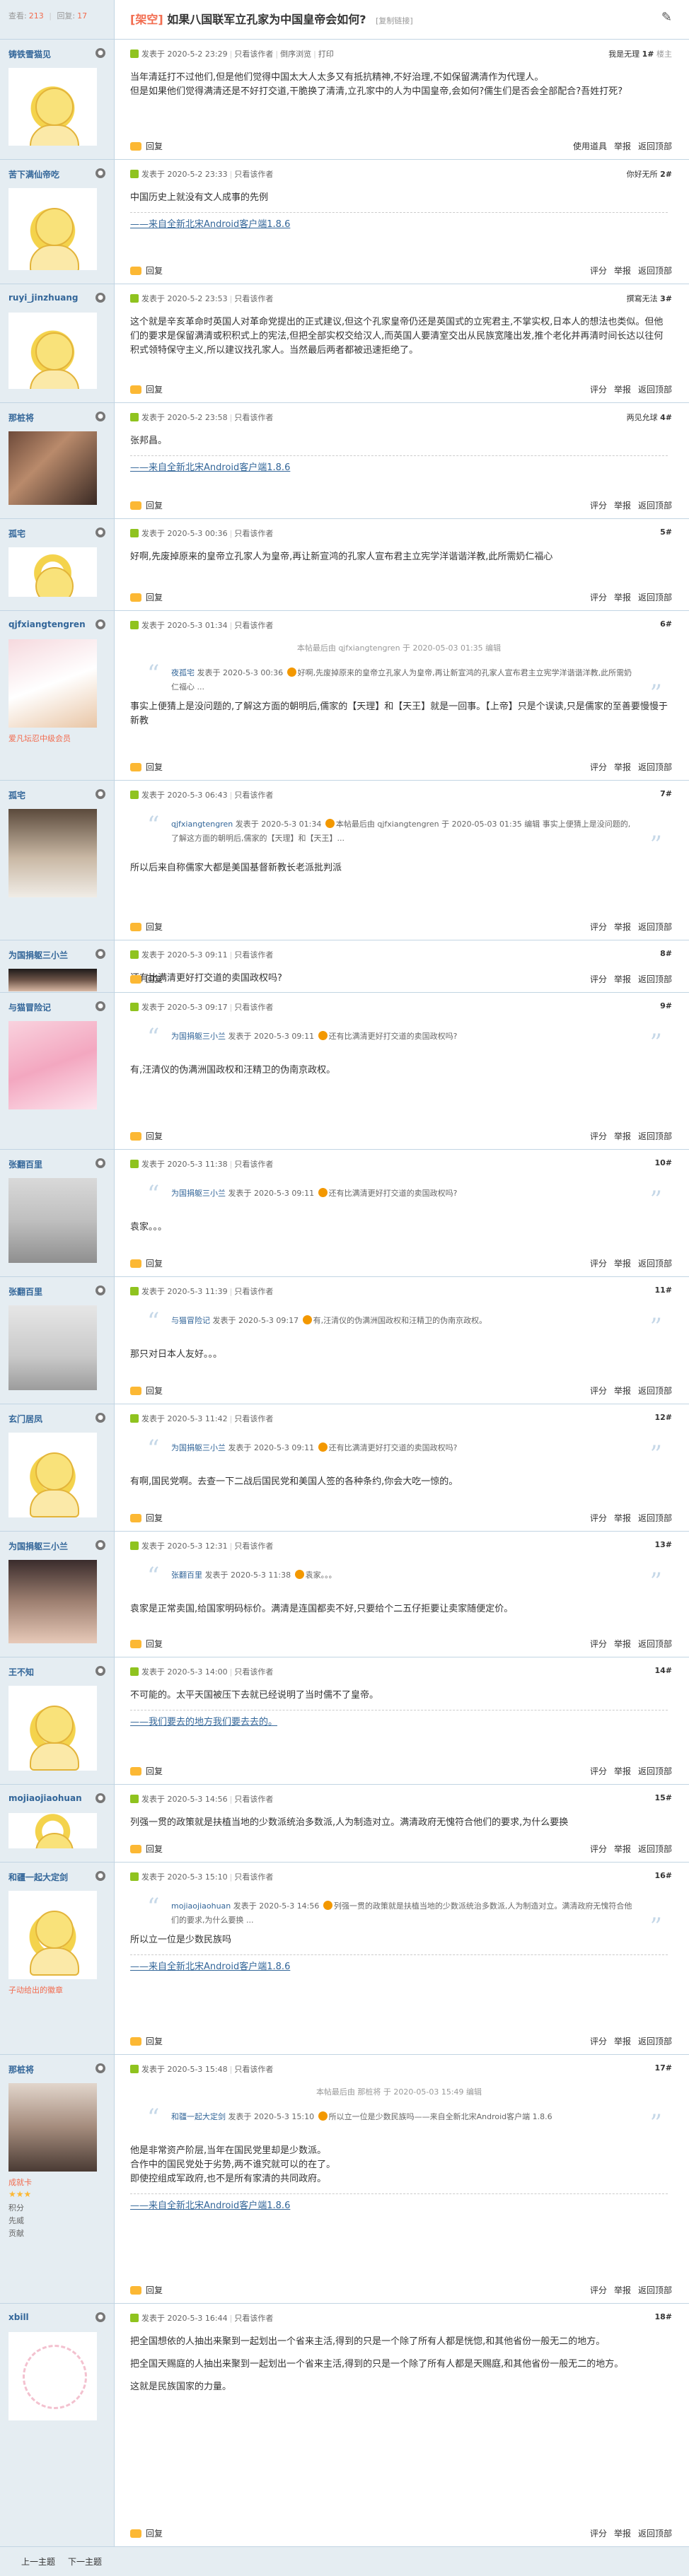 This screenshot has width=689, height=2576. Describe the element at coordinates (25, 1419) in the screenshot. I see `author-name: 玄门居凤` at that location.